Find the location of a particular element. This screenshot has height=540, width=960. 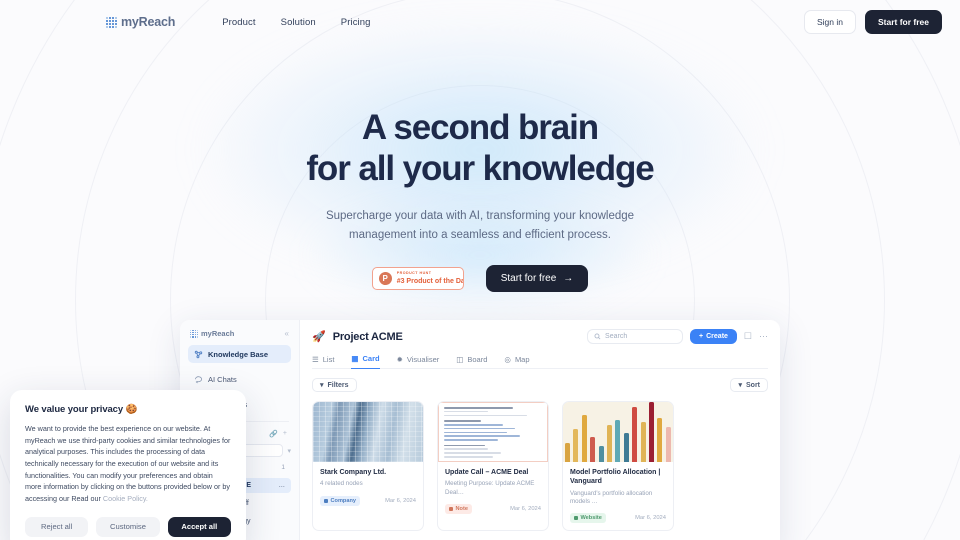

bar-chart-photo-icon is located at coordinates (618, 432).